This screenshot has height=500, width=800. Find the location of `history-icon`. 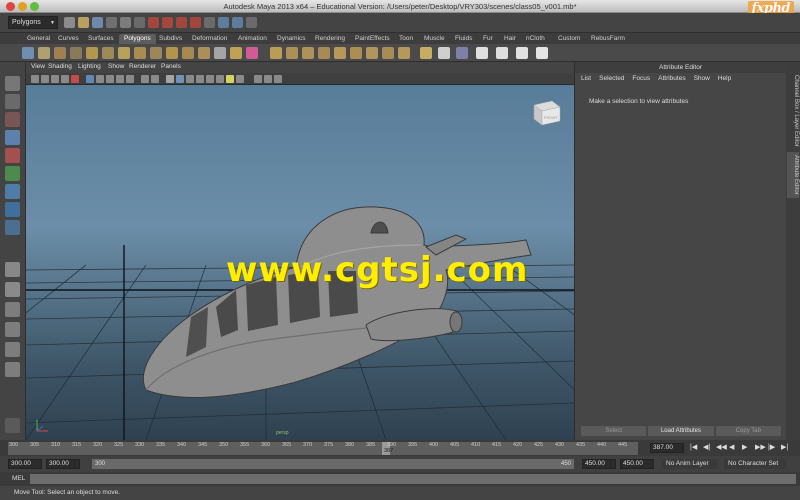

history-icon is located at coordinates (209, 22).